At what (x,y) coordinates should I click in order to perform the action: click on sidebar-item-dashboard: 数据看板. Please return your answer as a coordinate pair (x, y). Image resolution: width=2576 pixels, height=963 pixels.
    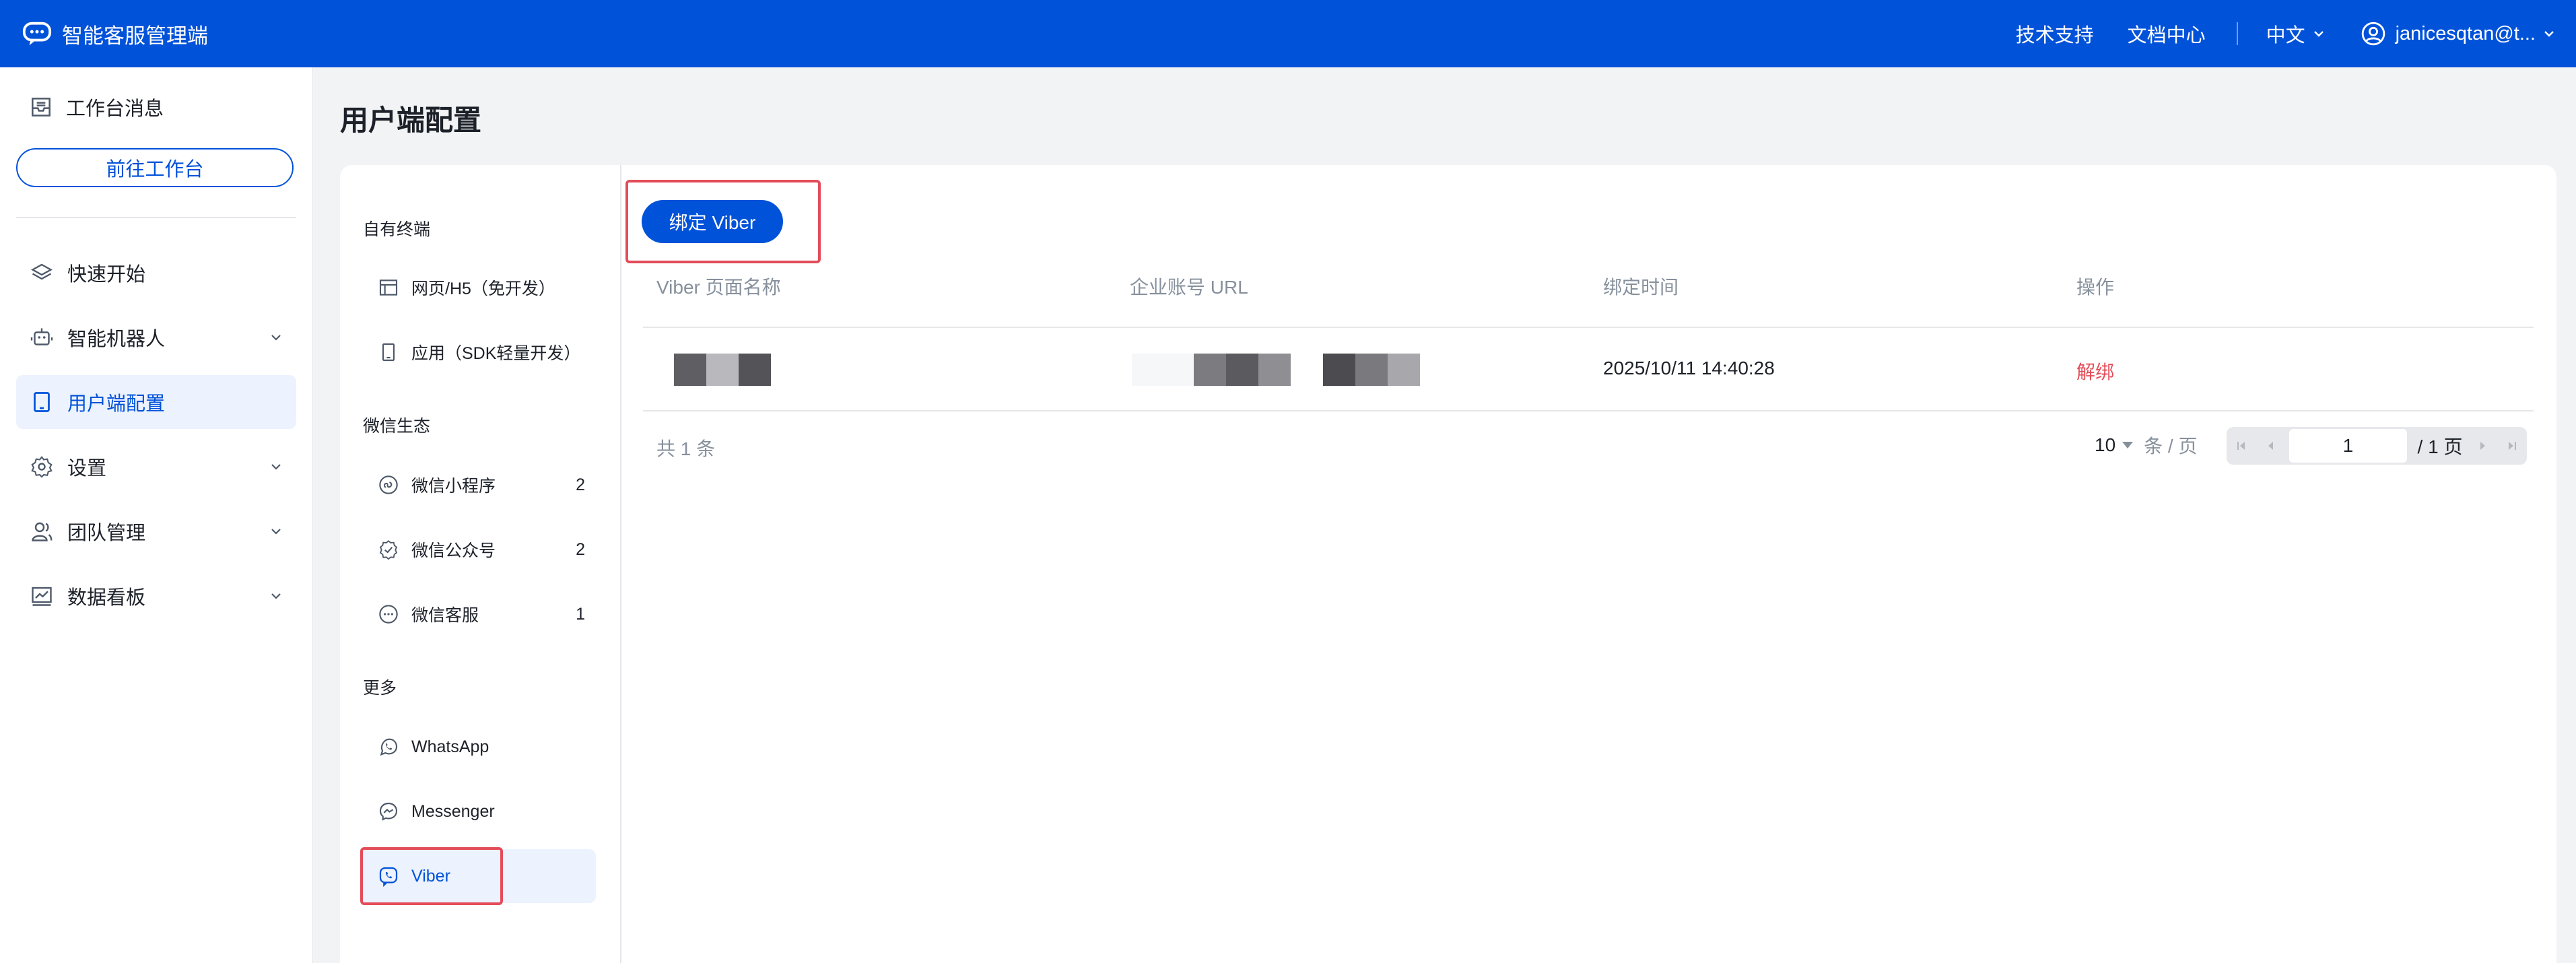
    Looking at the image, I should click on (156, 596).